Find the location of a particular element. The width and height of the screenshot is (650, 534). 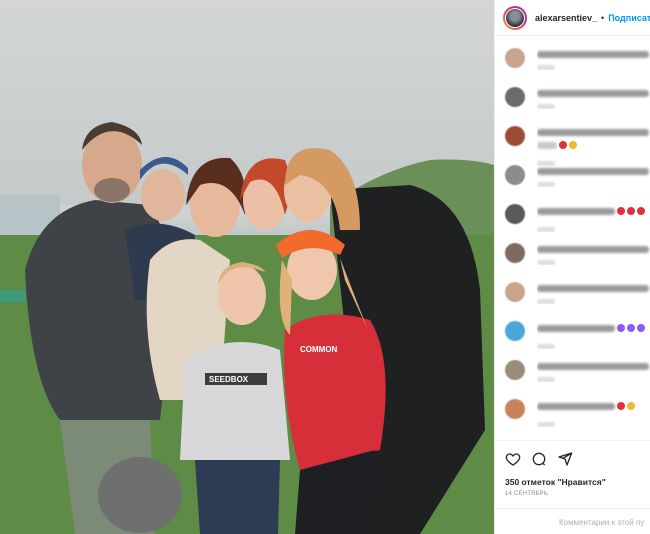

small-boy-jeans is located at coordinates (237, 497).